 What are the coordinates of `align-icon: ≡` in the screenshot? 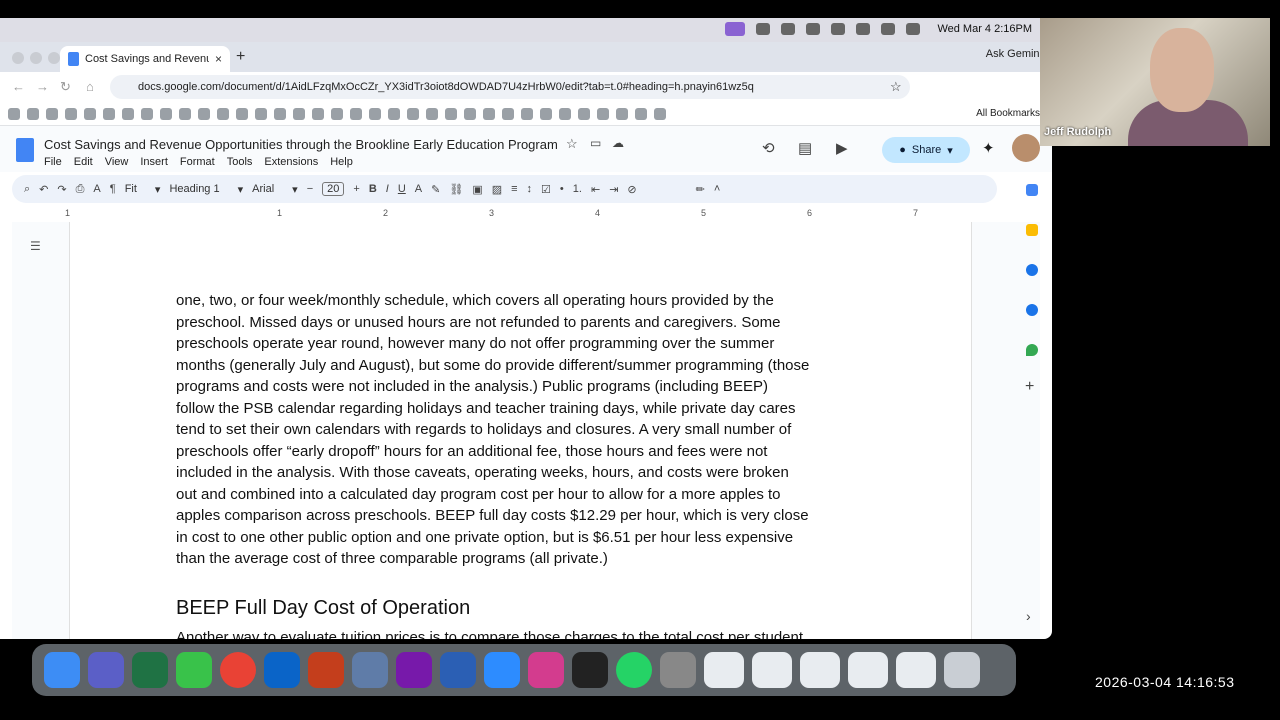 It's located at (514, 189).